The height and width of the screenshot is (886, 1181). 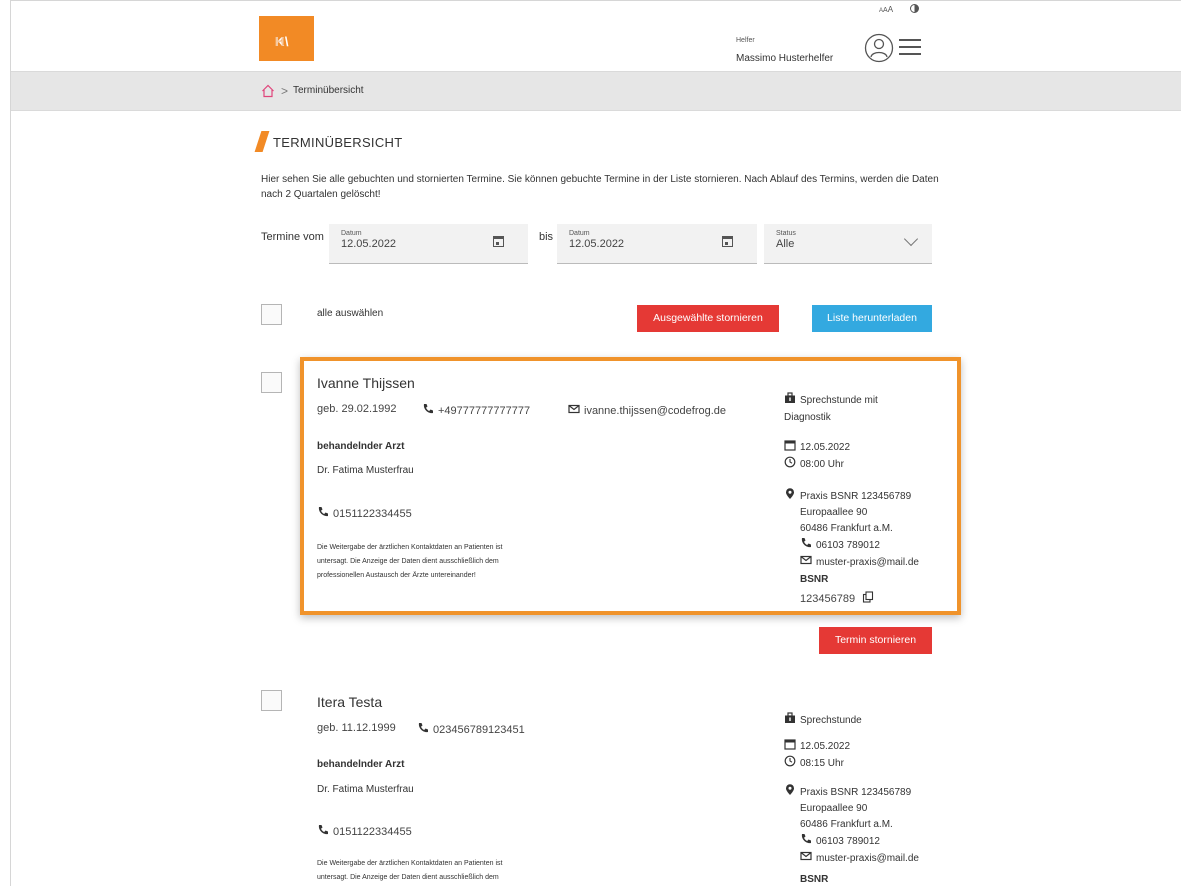 I want to click on patient-phone: +49777777777777, so click(x=476, y=410).